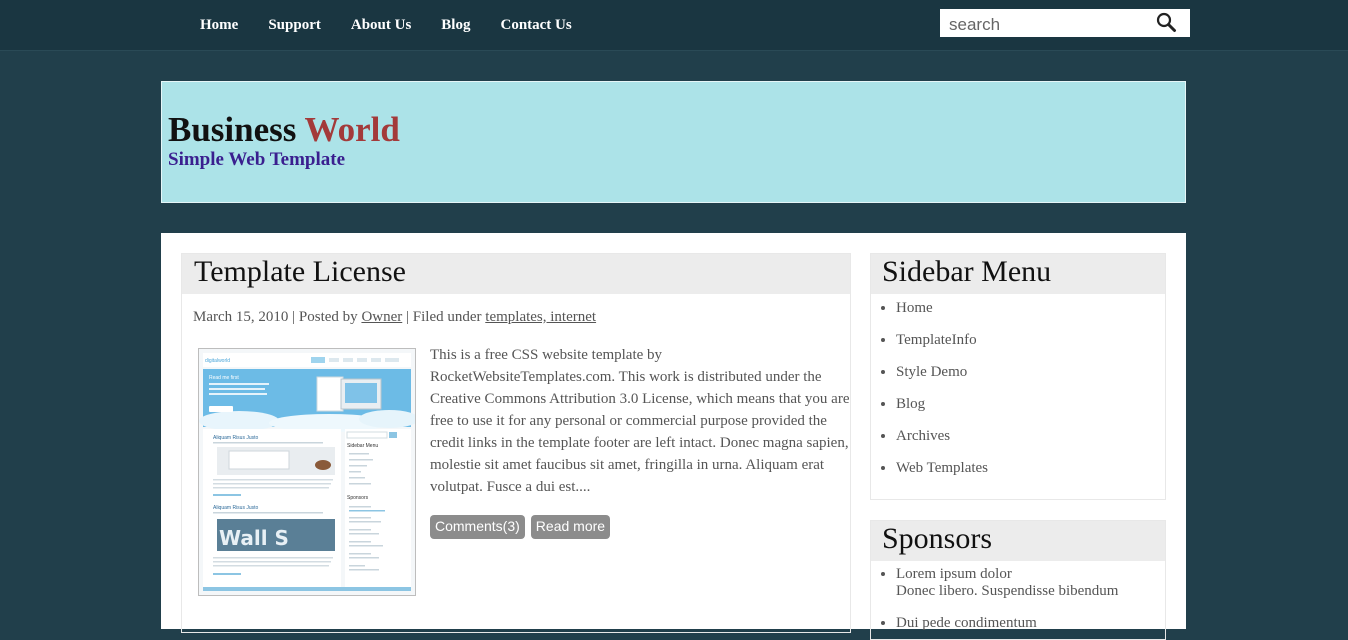 This screenshot has width=1348, height=640. Describe the element at coordinates (241, 317) in the screenshot. I see `post-date: March 15, 2010` at that location.